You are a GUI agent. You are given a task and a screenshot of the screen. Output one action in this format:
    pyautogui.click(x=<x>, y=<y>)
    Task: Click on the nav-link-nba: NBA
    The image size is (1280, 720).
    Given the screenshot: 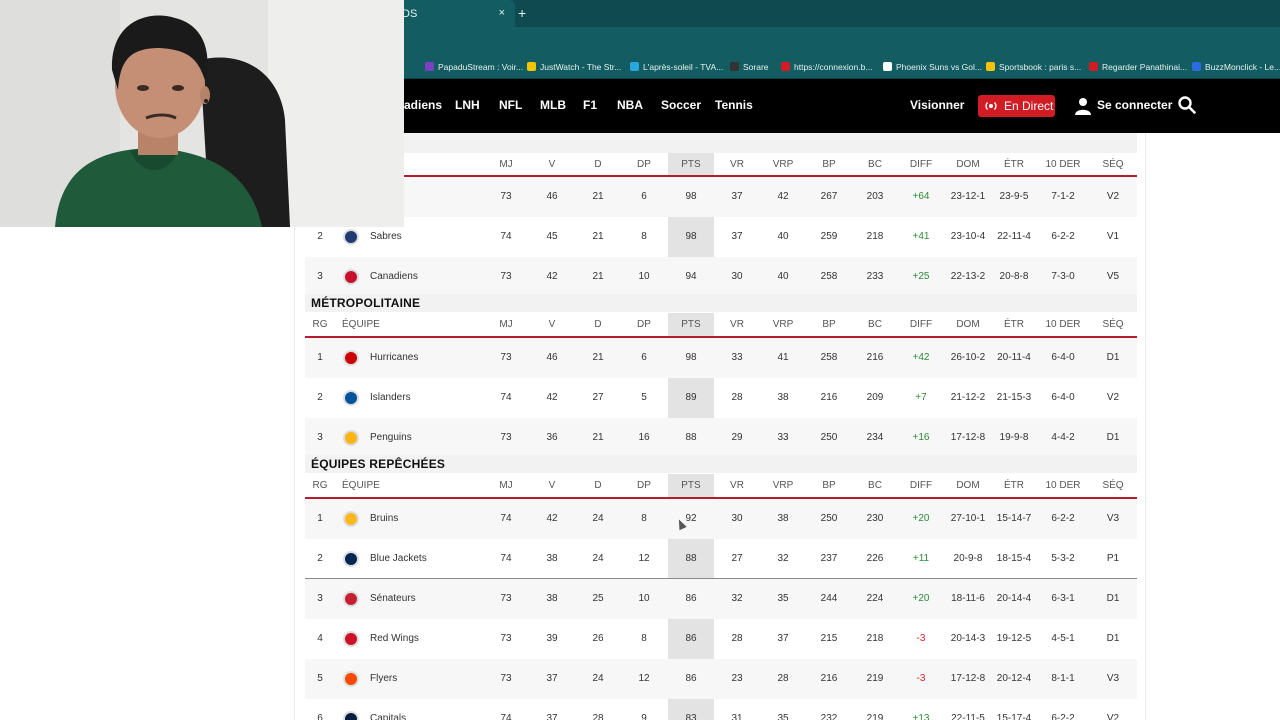 What is the action you would take?
    pyautogui.click(x=630, y=105)
    